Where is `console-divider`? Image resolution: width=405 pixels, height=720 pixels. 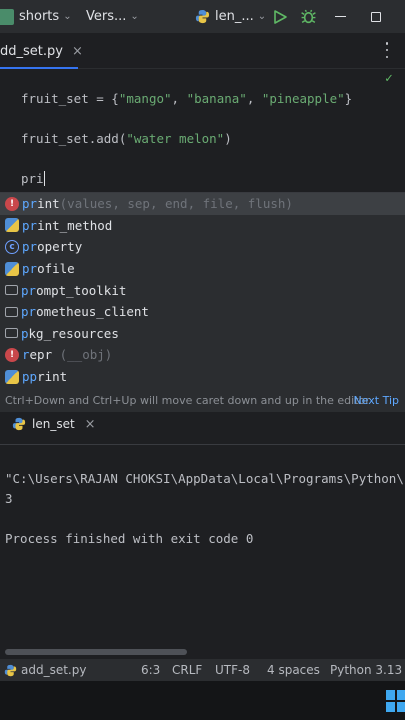
console-divider is located at coordinates (202, 444).